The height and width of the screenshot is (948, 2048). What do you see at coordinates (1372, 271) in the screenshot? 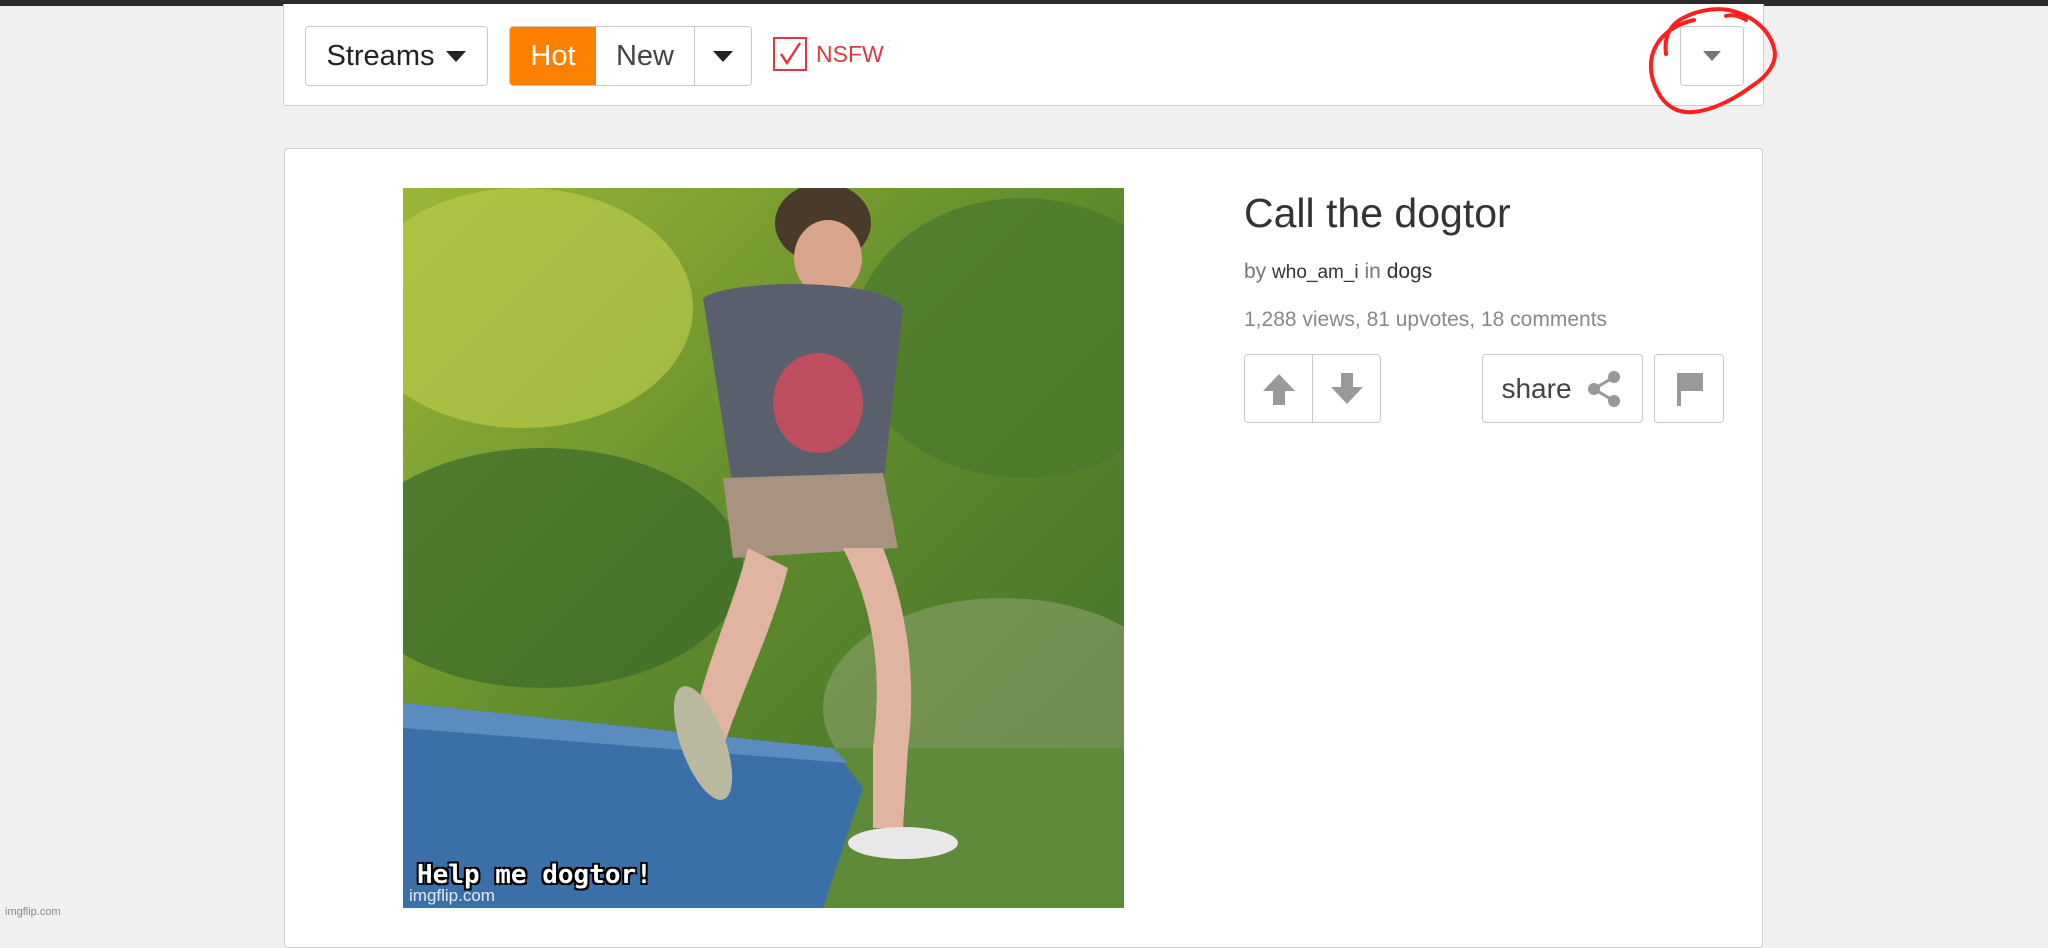
I see `in-word: in` at bounding box center [1372, 271].